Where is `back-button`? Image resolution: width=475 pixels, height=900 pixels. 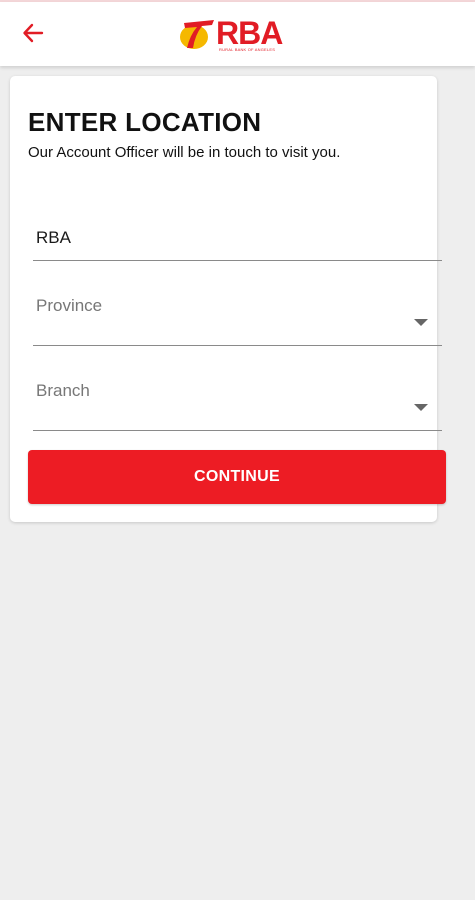 back-button is located at coordinates (33, 33).